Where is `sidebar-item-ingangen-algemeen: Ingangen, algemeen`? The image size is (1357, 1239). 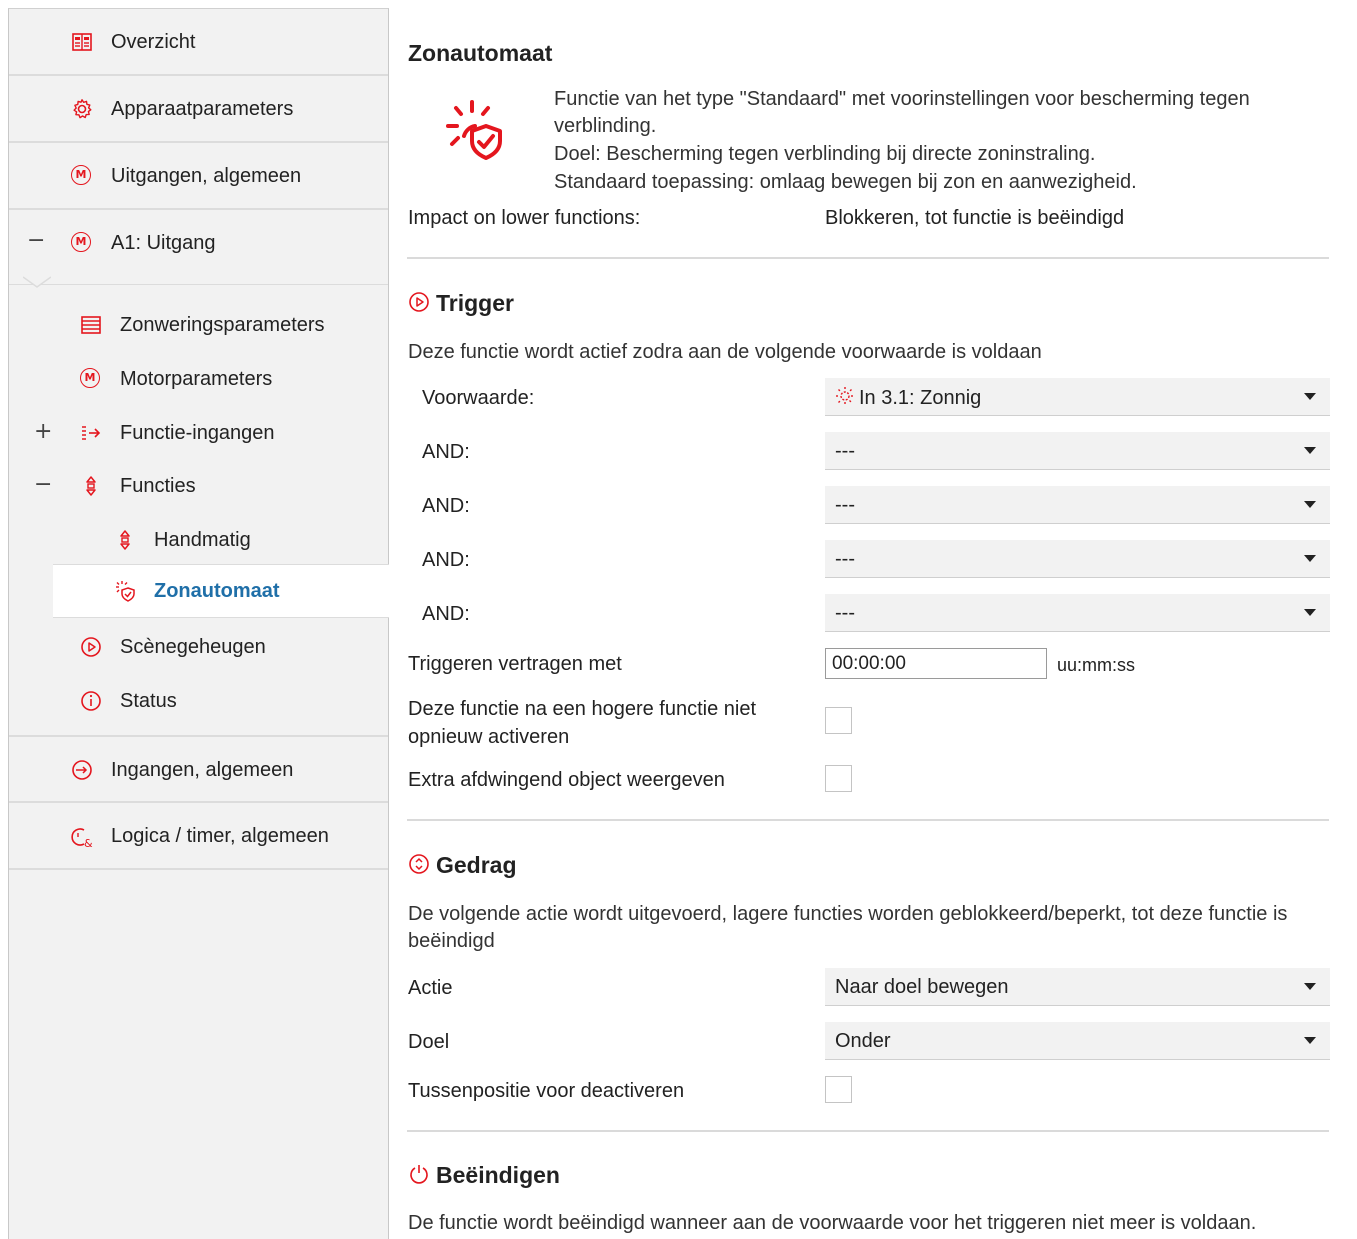
sidebar-item-ingangen-algemeen: Ingangen, algemeen is located at coordinates (198, 769).